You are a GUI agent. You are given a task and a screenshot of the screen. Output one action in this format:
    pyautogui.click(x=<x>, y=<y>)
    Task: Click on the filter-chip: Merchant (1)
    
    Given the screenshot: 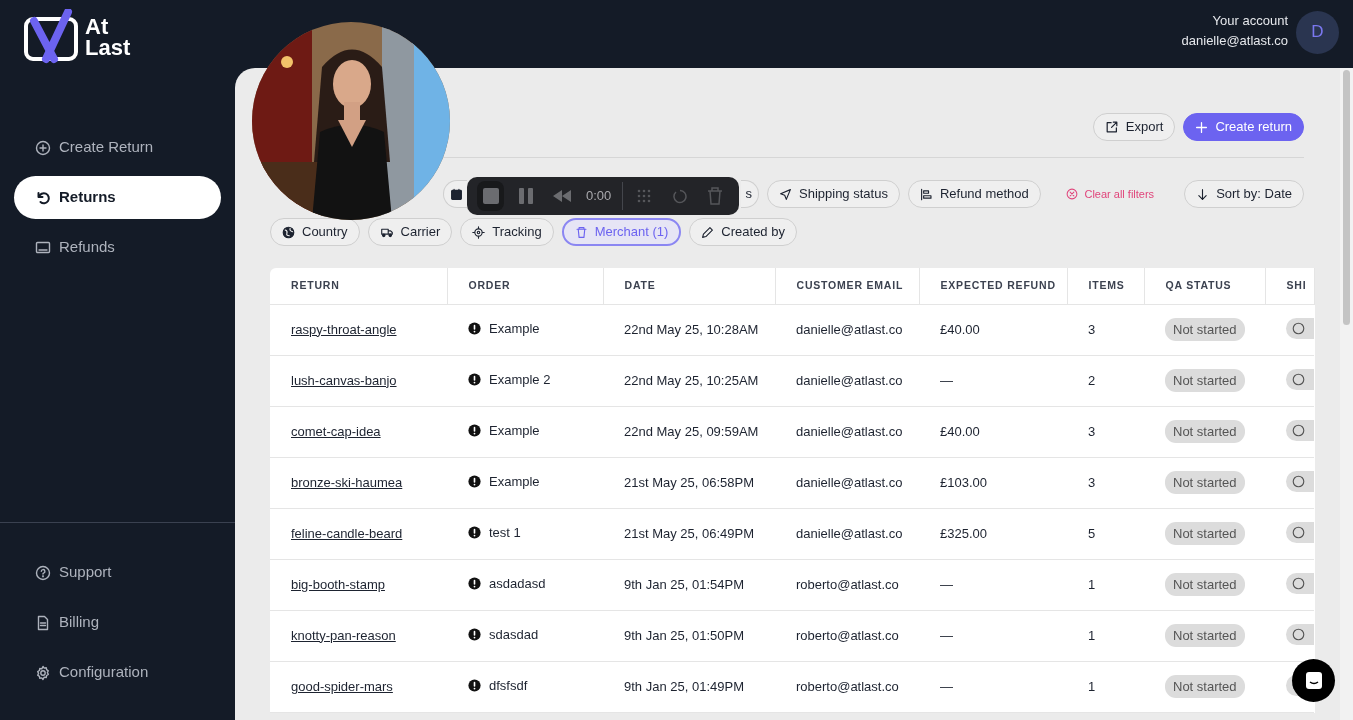 What is the action you would take?
    pyautogui.click(x=621, y=232)
    